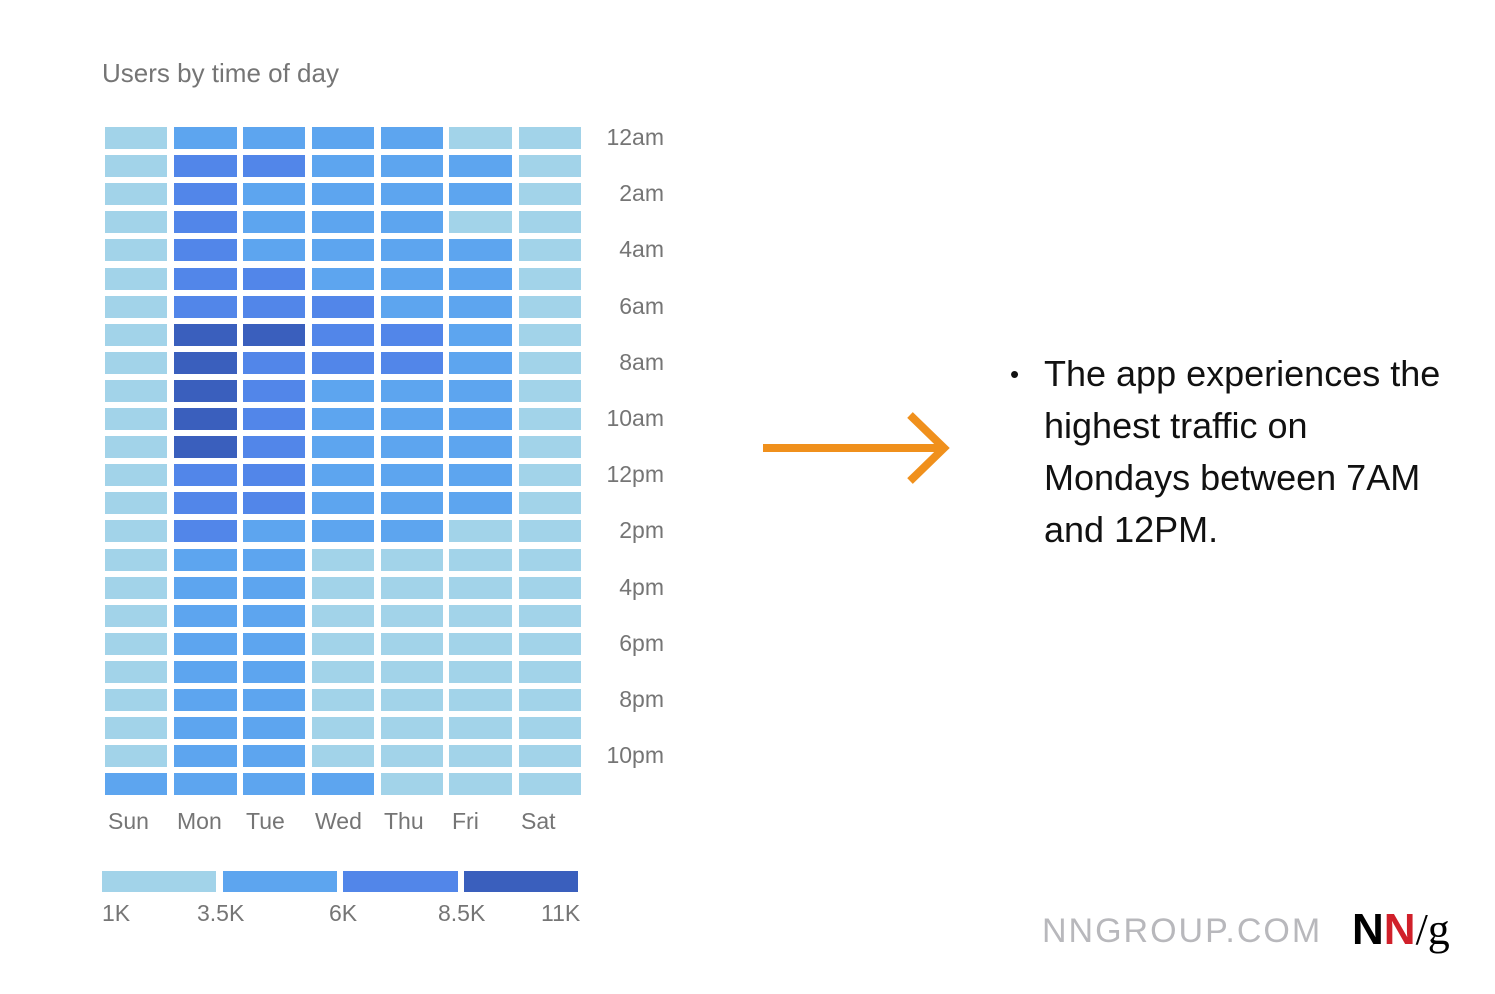 This screenshot has width=1495, height=994. What do you see at coordinates (136, 363) in the screenshot?
I see `heatmap-cell-sun-8am` at bounding box center [136, 363].